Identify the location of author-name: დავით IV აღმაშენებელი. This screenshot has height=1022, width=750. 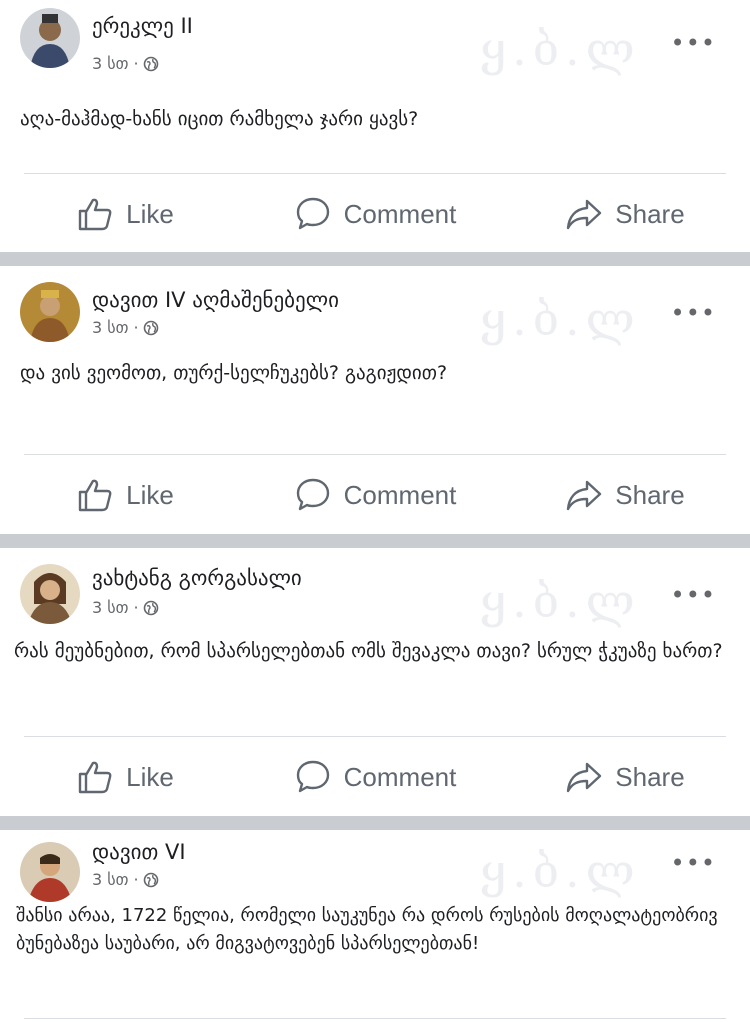
(215, 300).